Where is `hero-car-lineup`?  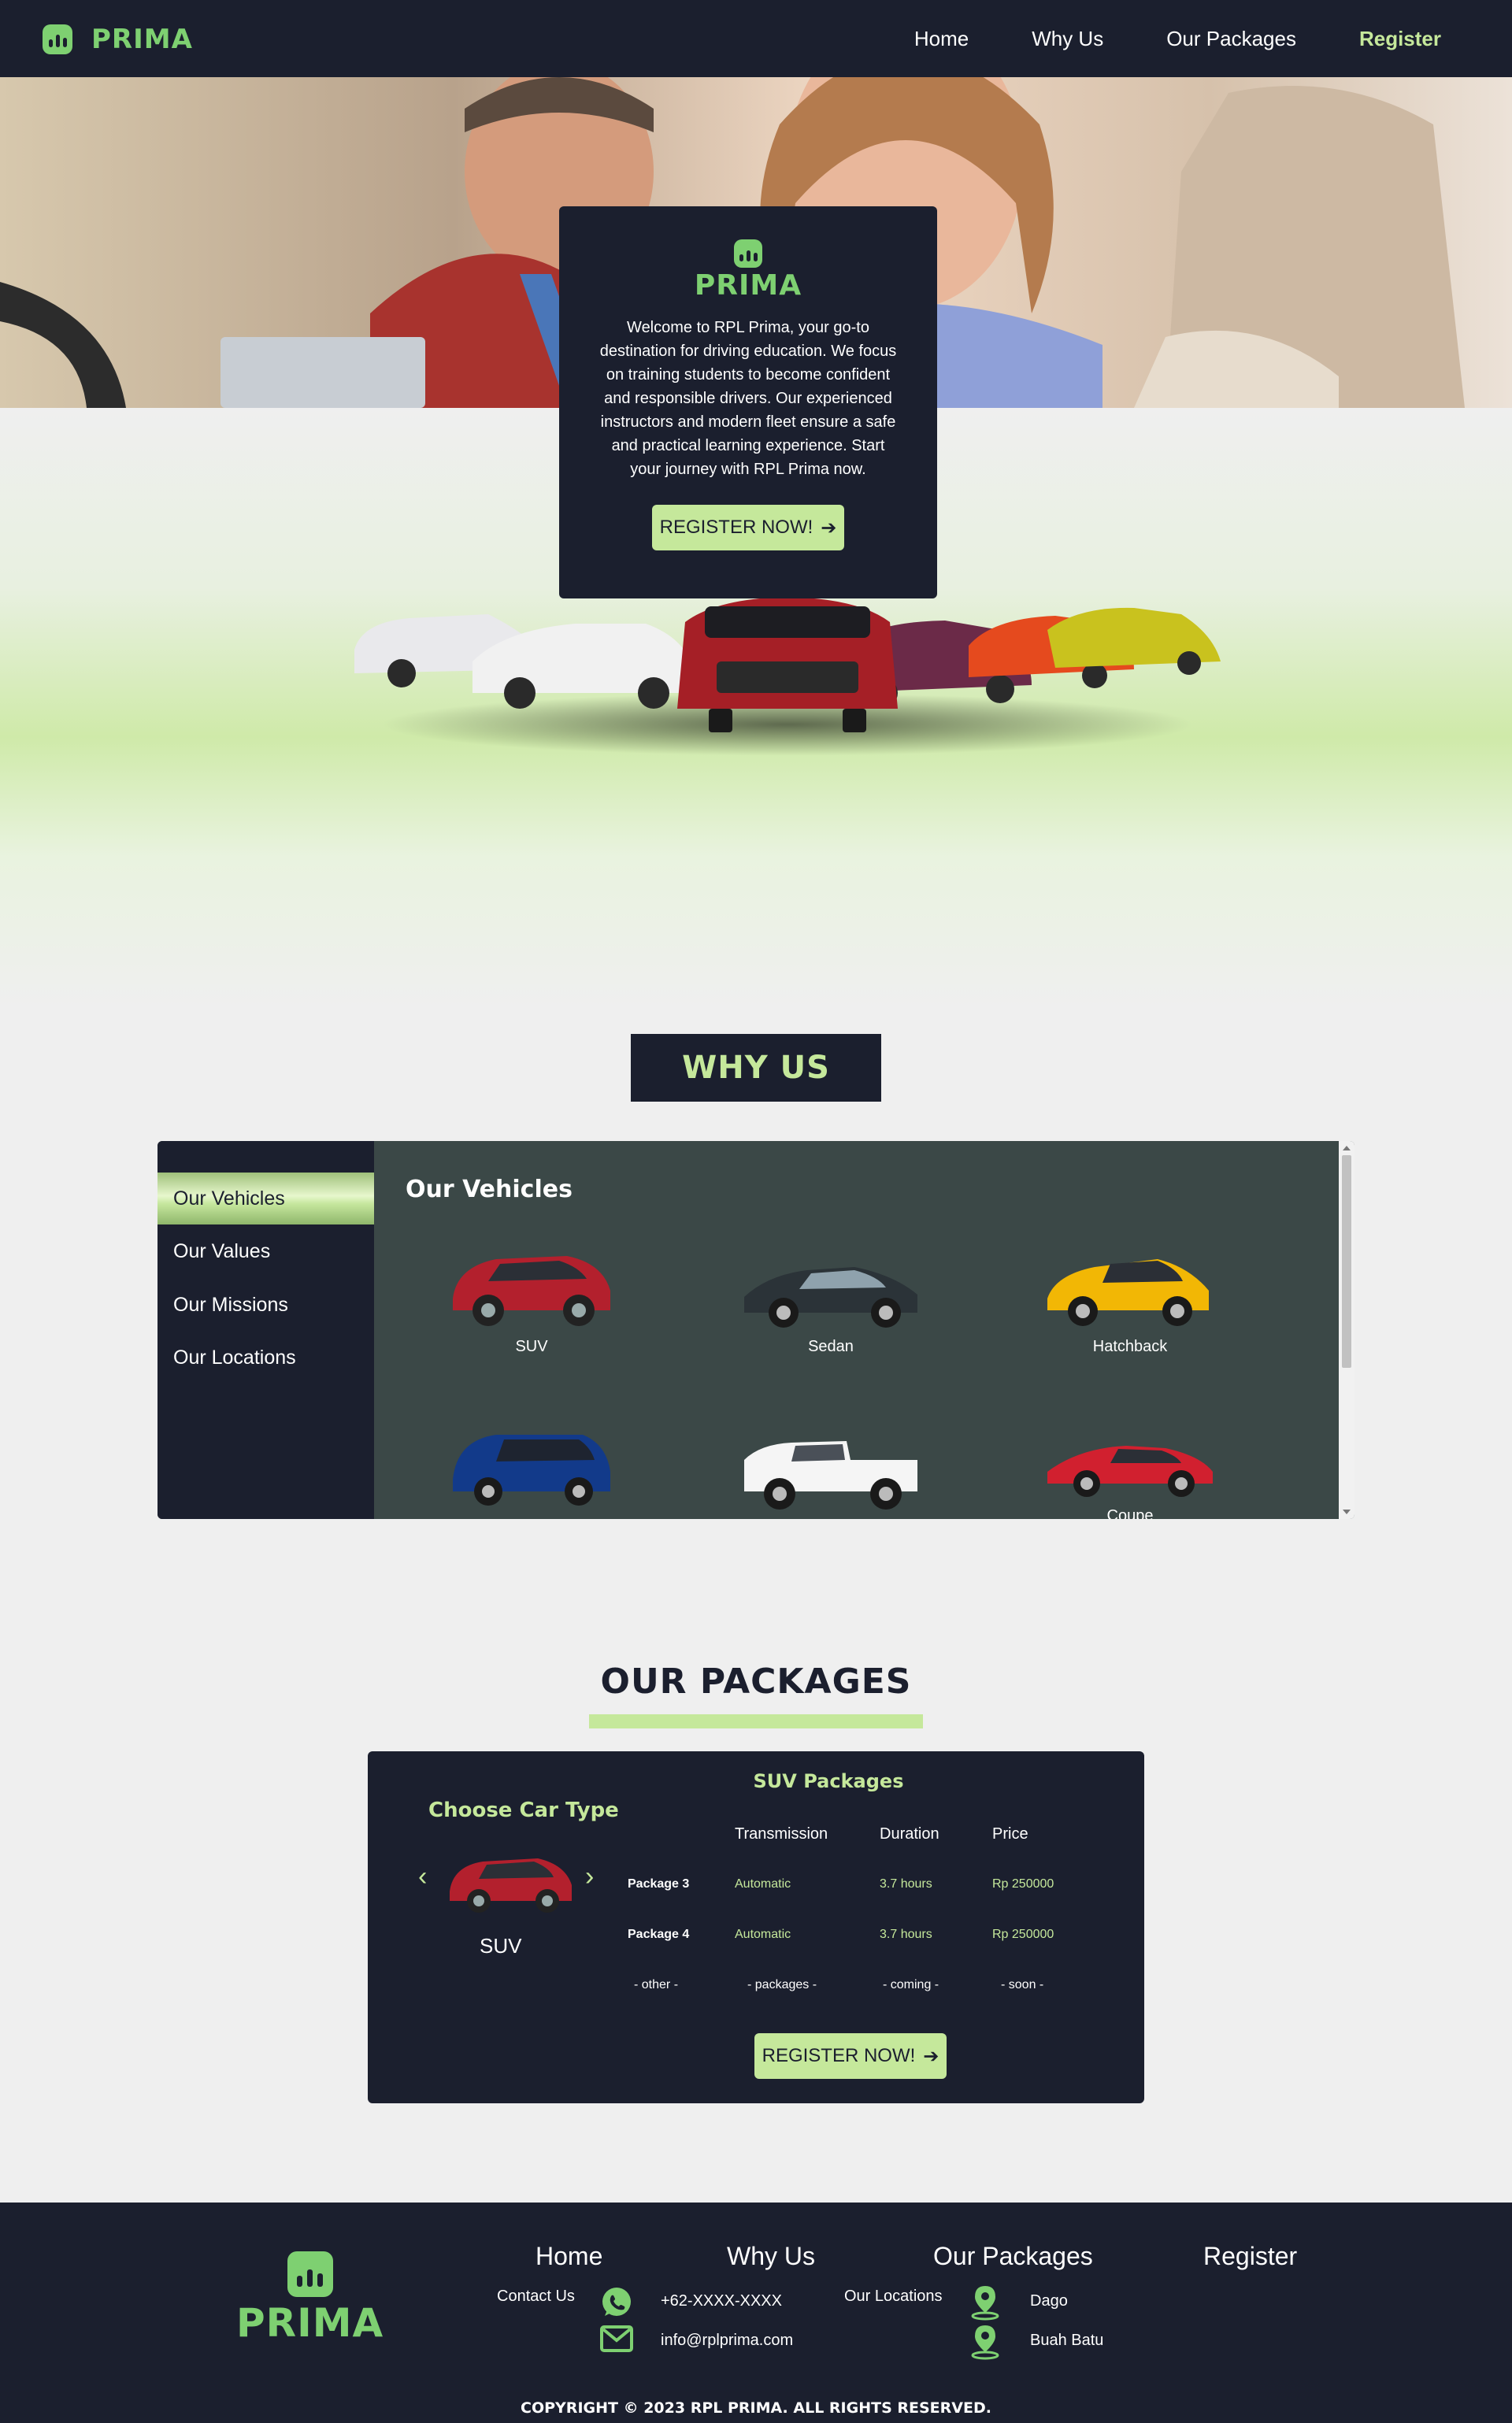 hero-car-lineup is located at coordinates (787, 665).